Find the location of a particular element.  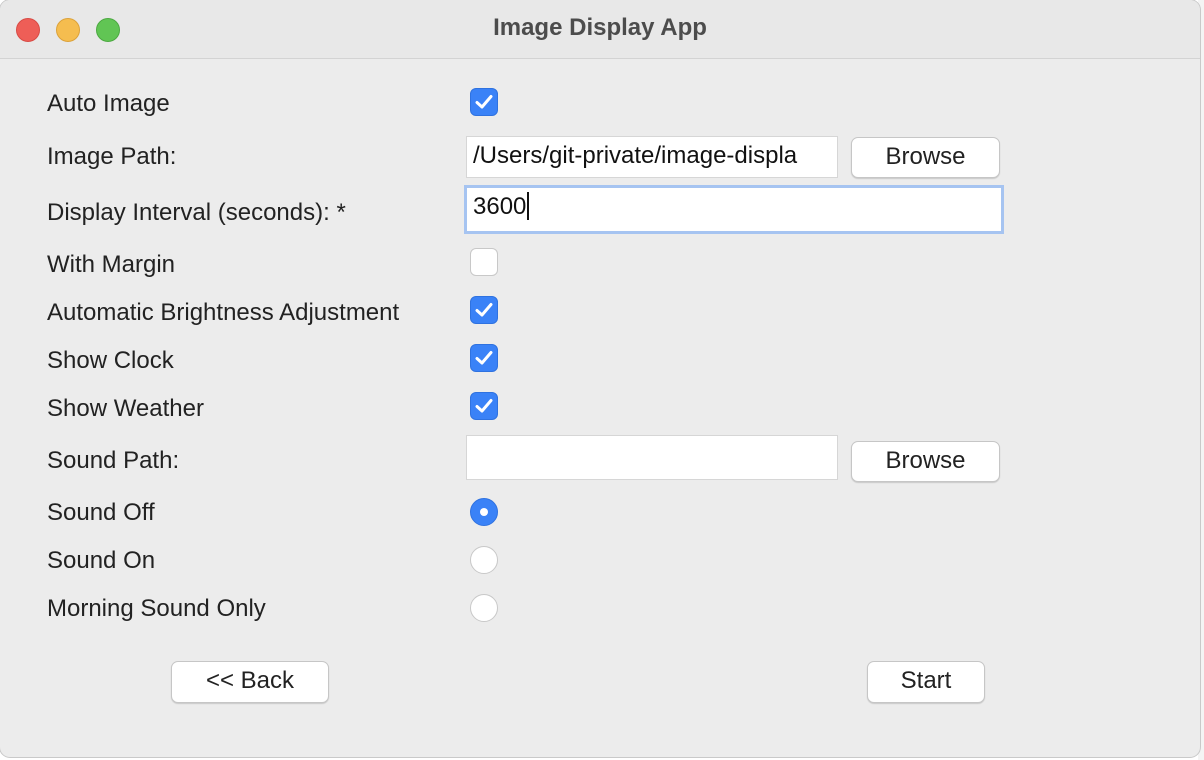

title-bar: Image Display App is located at coordinates (600, 29).